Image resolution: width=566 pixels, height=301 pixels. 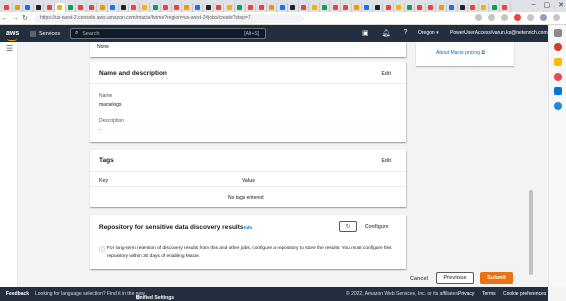 What do you see at coordinates (386, 33) in the screenshot?
I see `notifications-bell-icon: 🔔︎` at bounding box center [386, 33].